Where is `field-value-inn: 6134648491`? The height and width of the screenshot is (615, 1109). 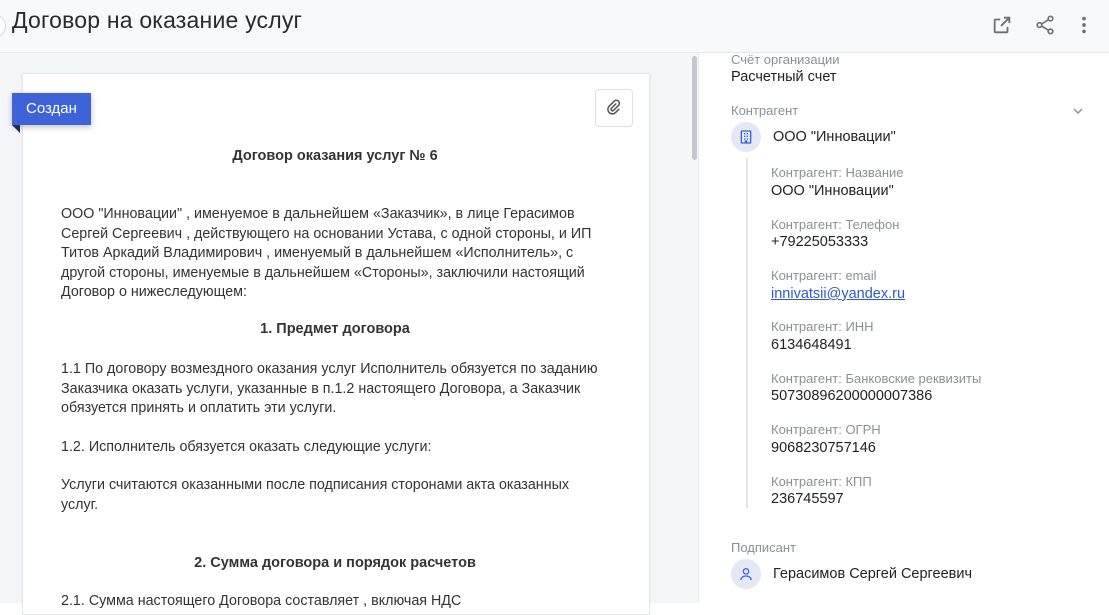
field-value-inn: 6134648491 is located at coordinates (811, 345).